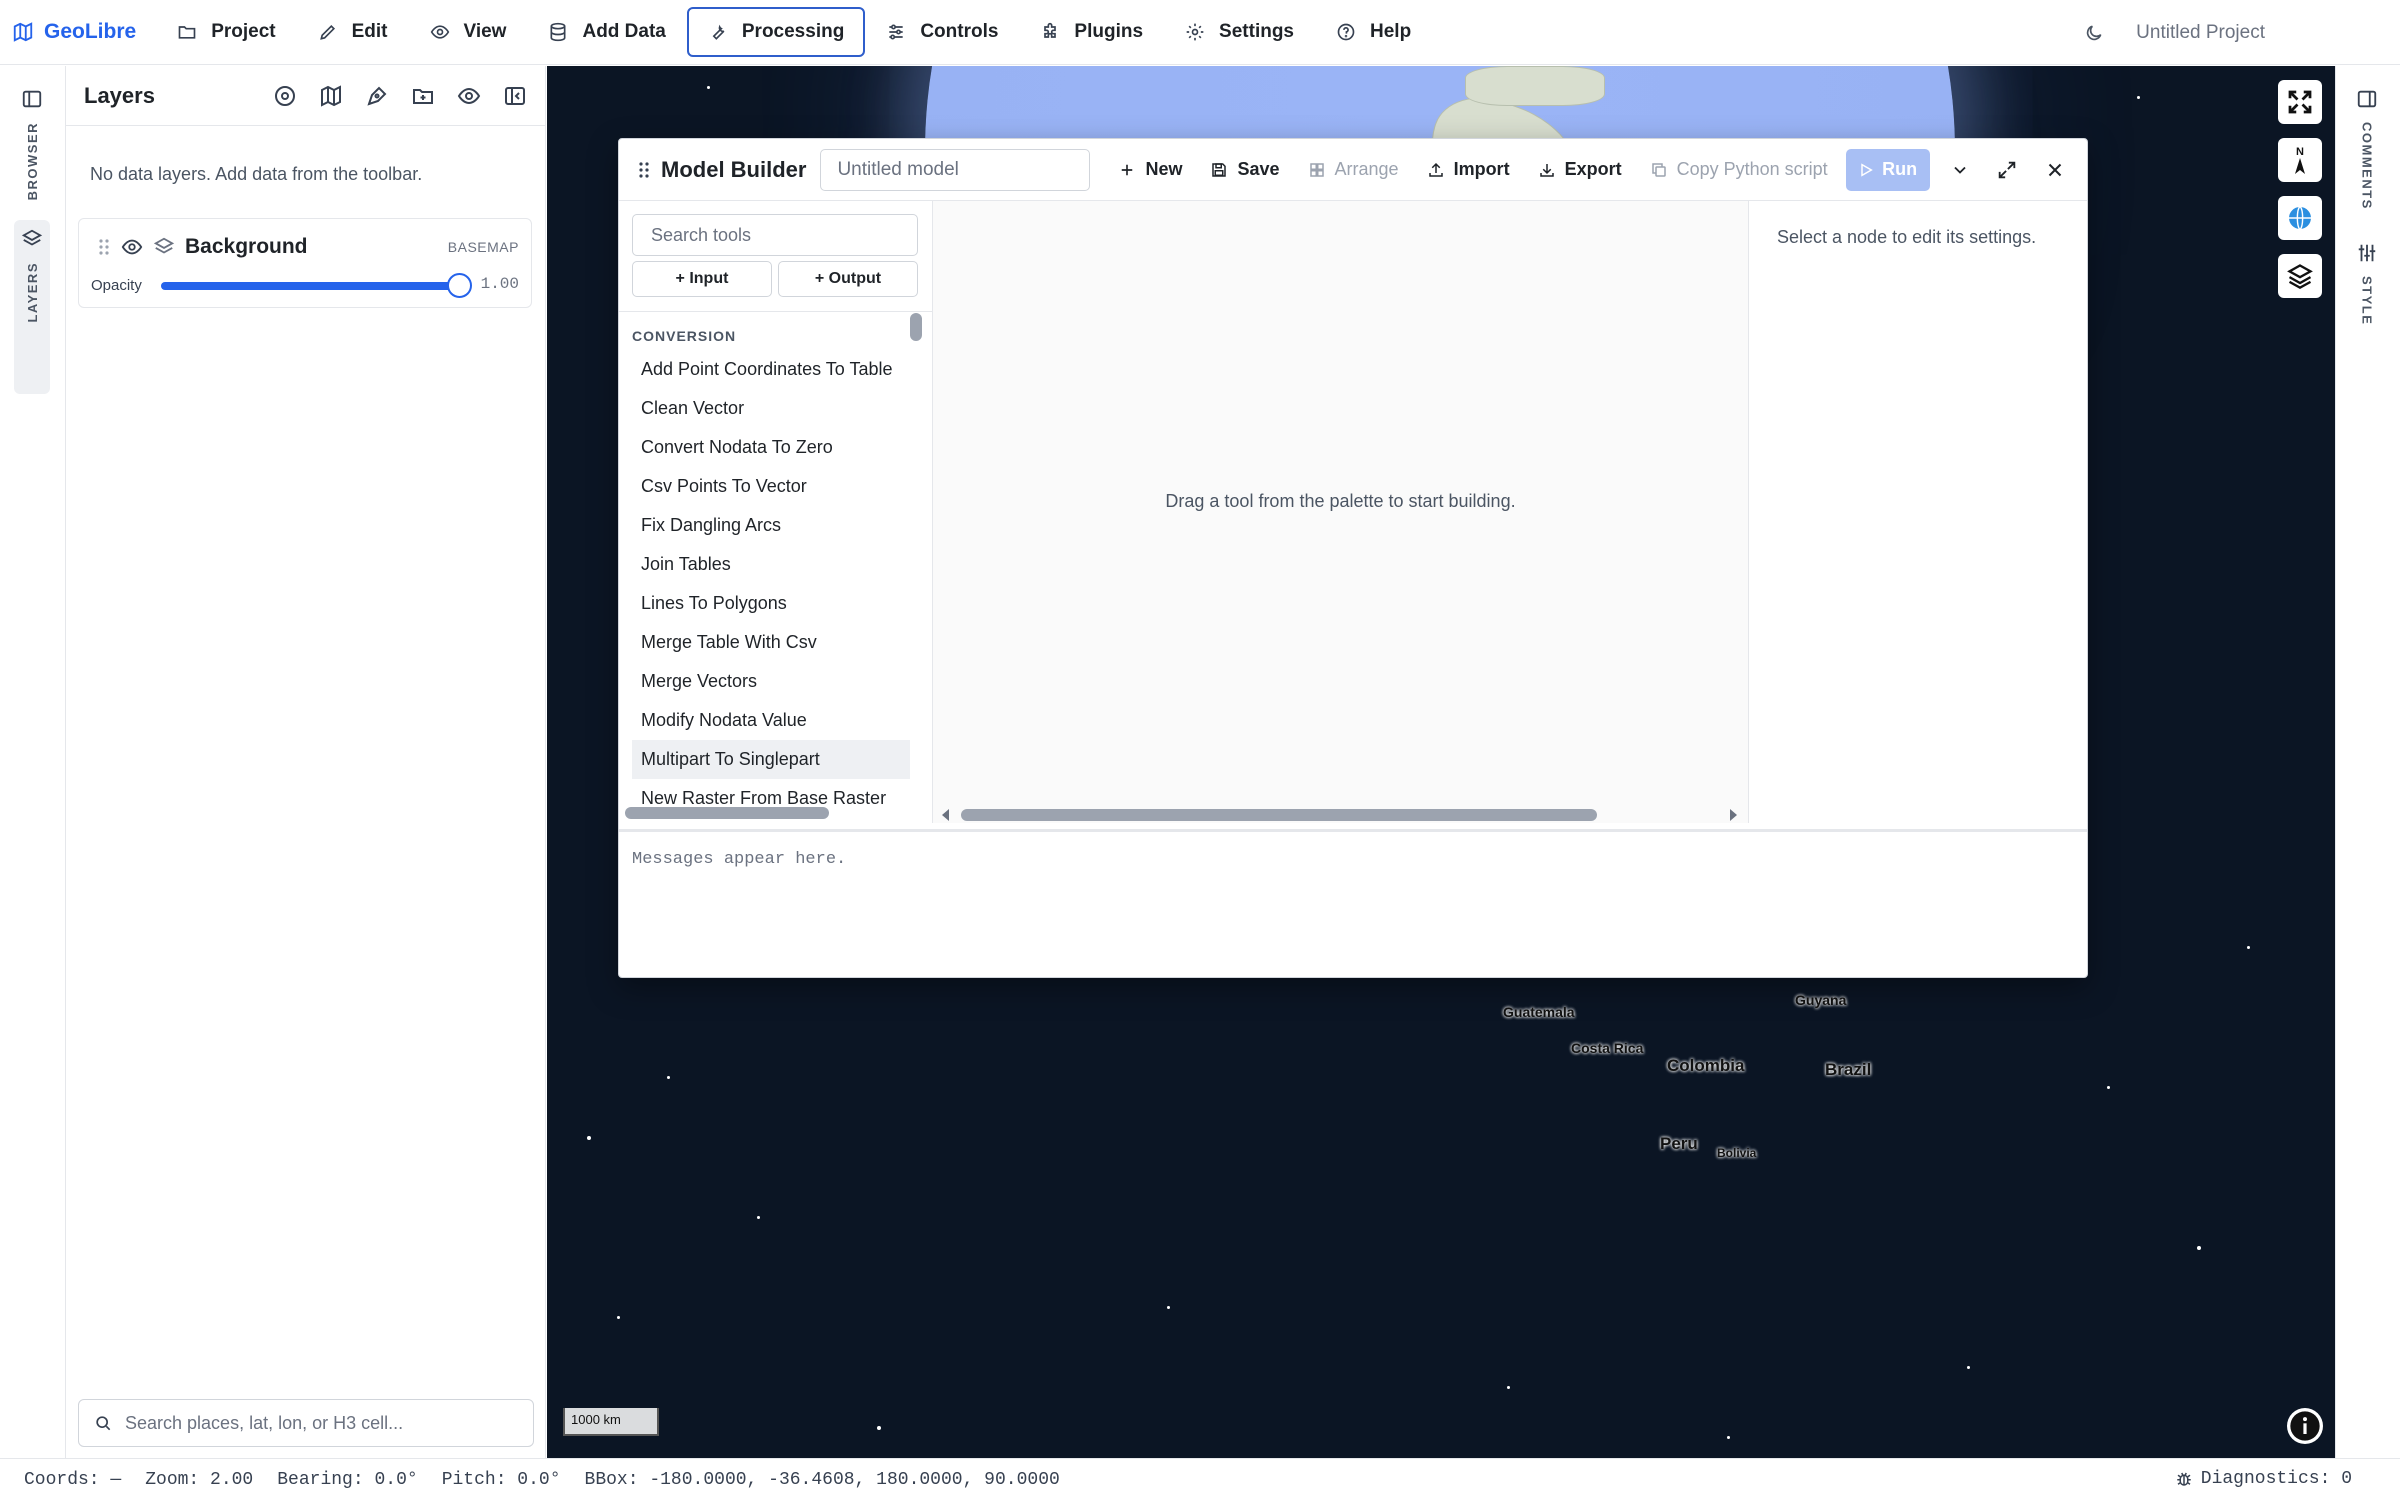 This screenshot has height=1500, width=2400. I want to click on layers-title: Layers, so click(119, 95).